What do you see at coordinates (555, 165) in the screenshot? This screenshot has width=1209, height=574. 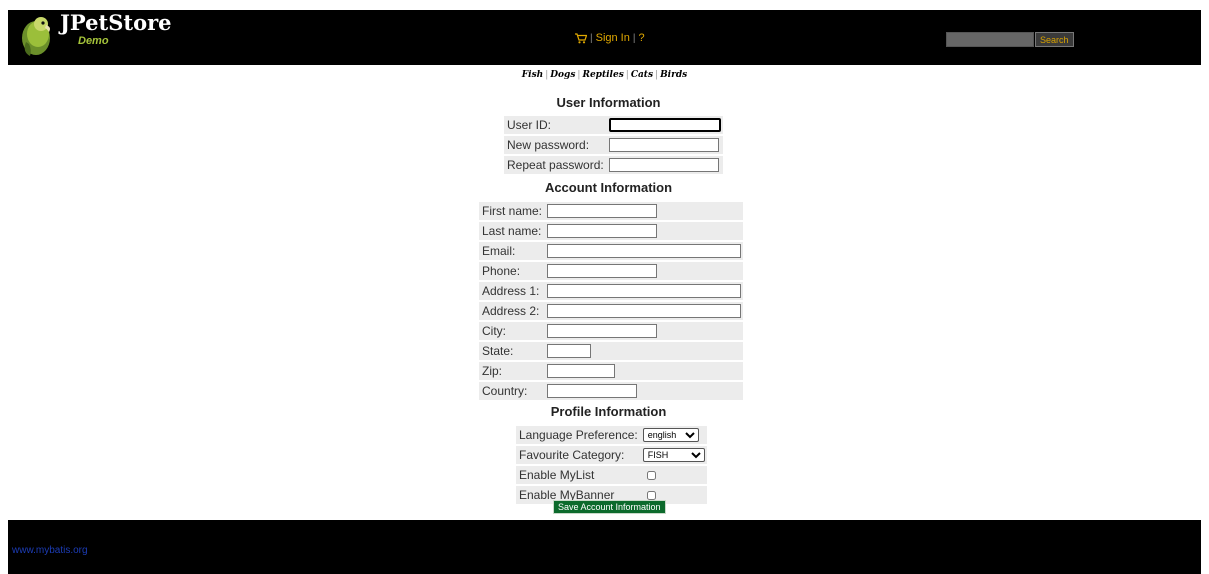 I see `field-label: Repeat password:` at bounding box center [555, 165].